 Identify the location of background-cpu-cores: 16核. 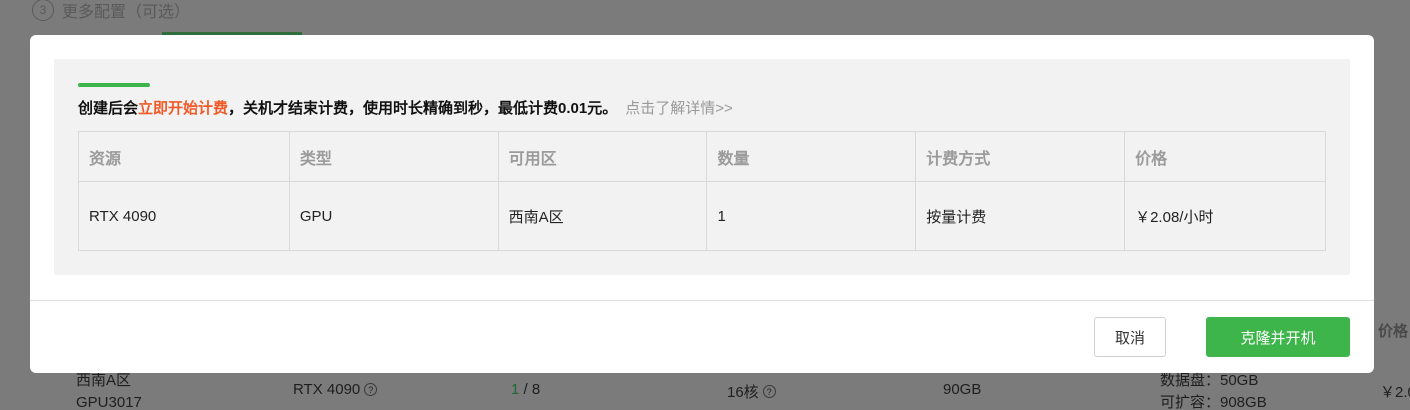
(743, 392).